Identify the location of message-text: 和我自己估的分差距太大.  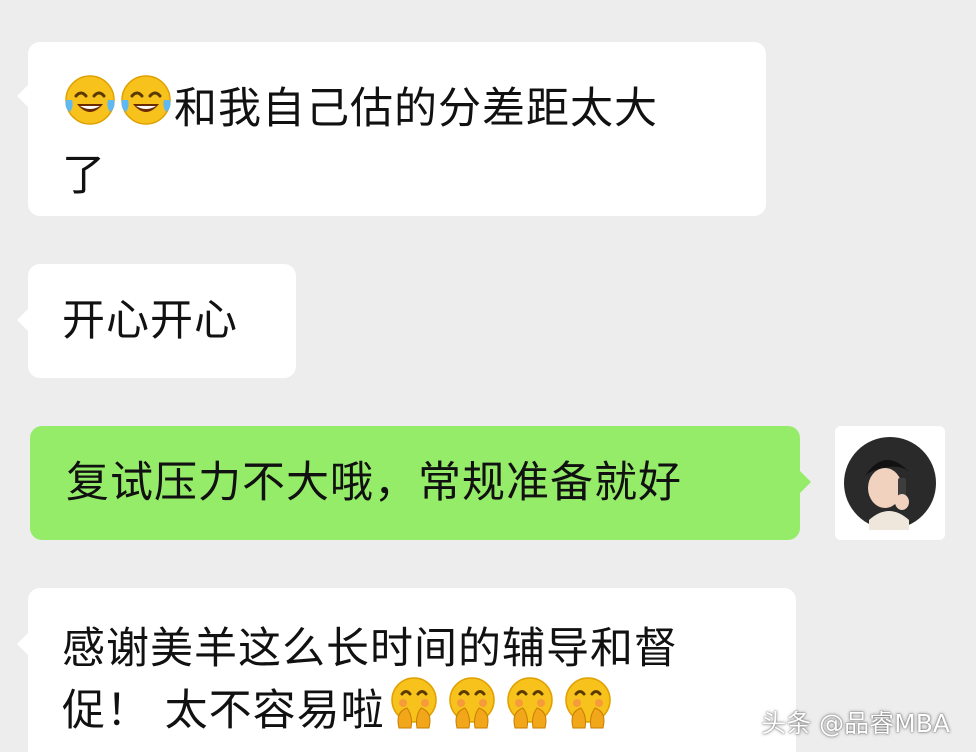
(404, 110).